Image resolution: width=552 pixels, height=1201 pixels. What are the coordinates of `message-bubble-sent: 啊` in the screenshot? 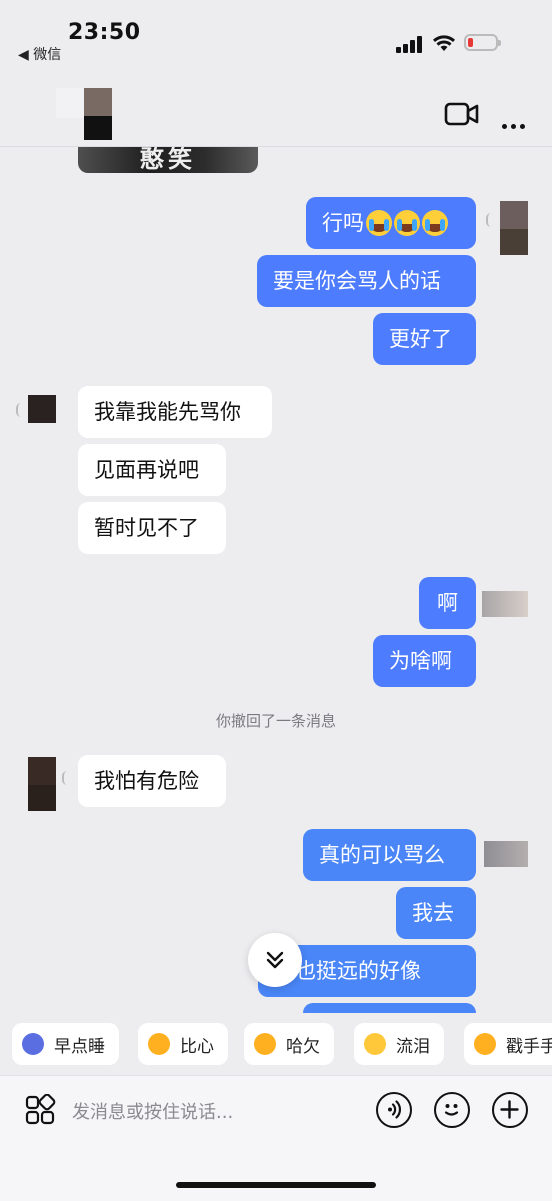 It's located at (447, 603).